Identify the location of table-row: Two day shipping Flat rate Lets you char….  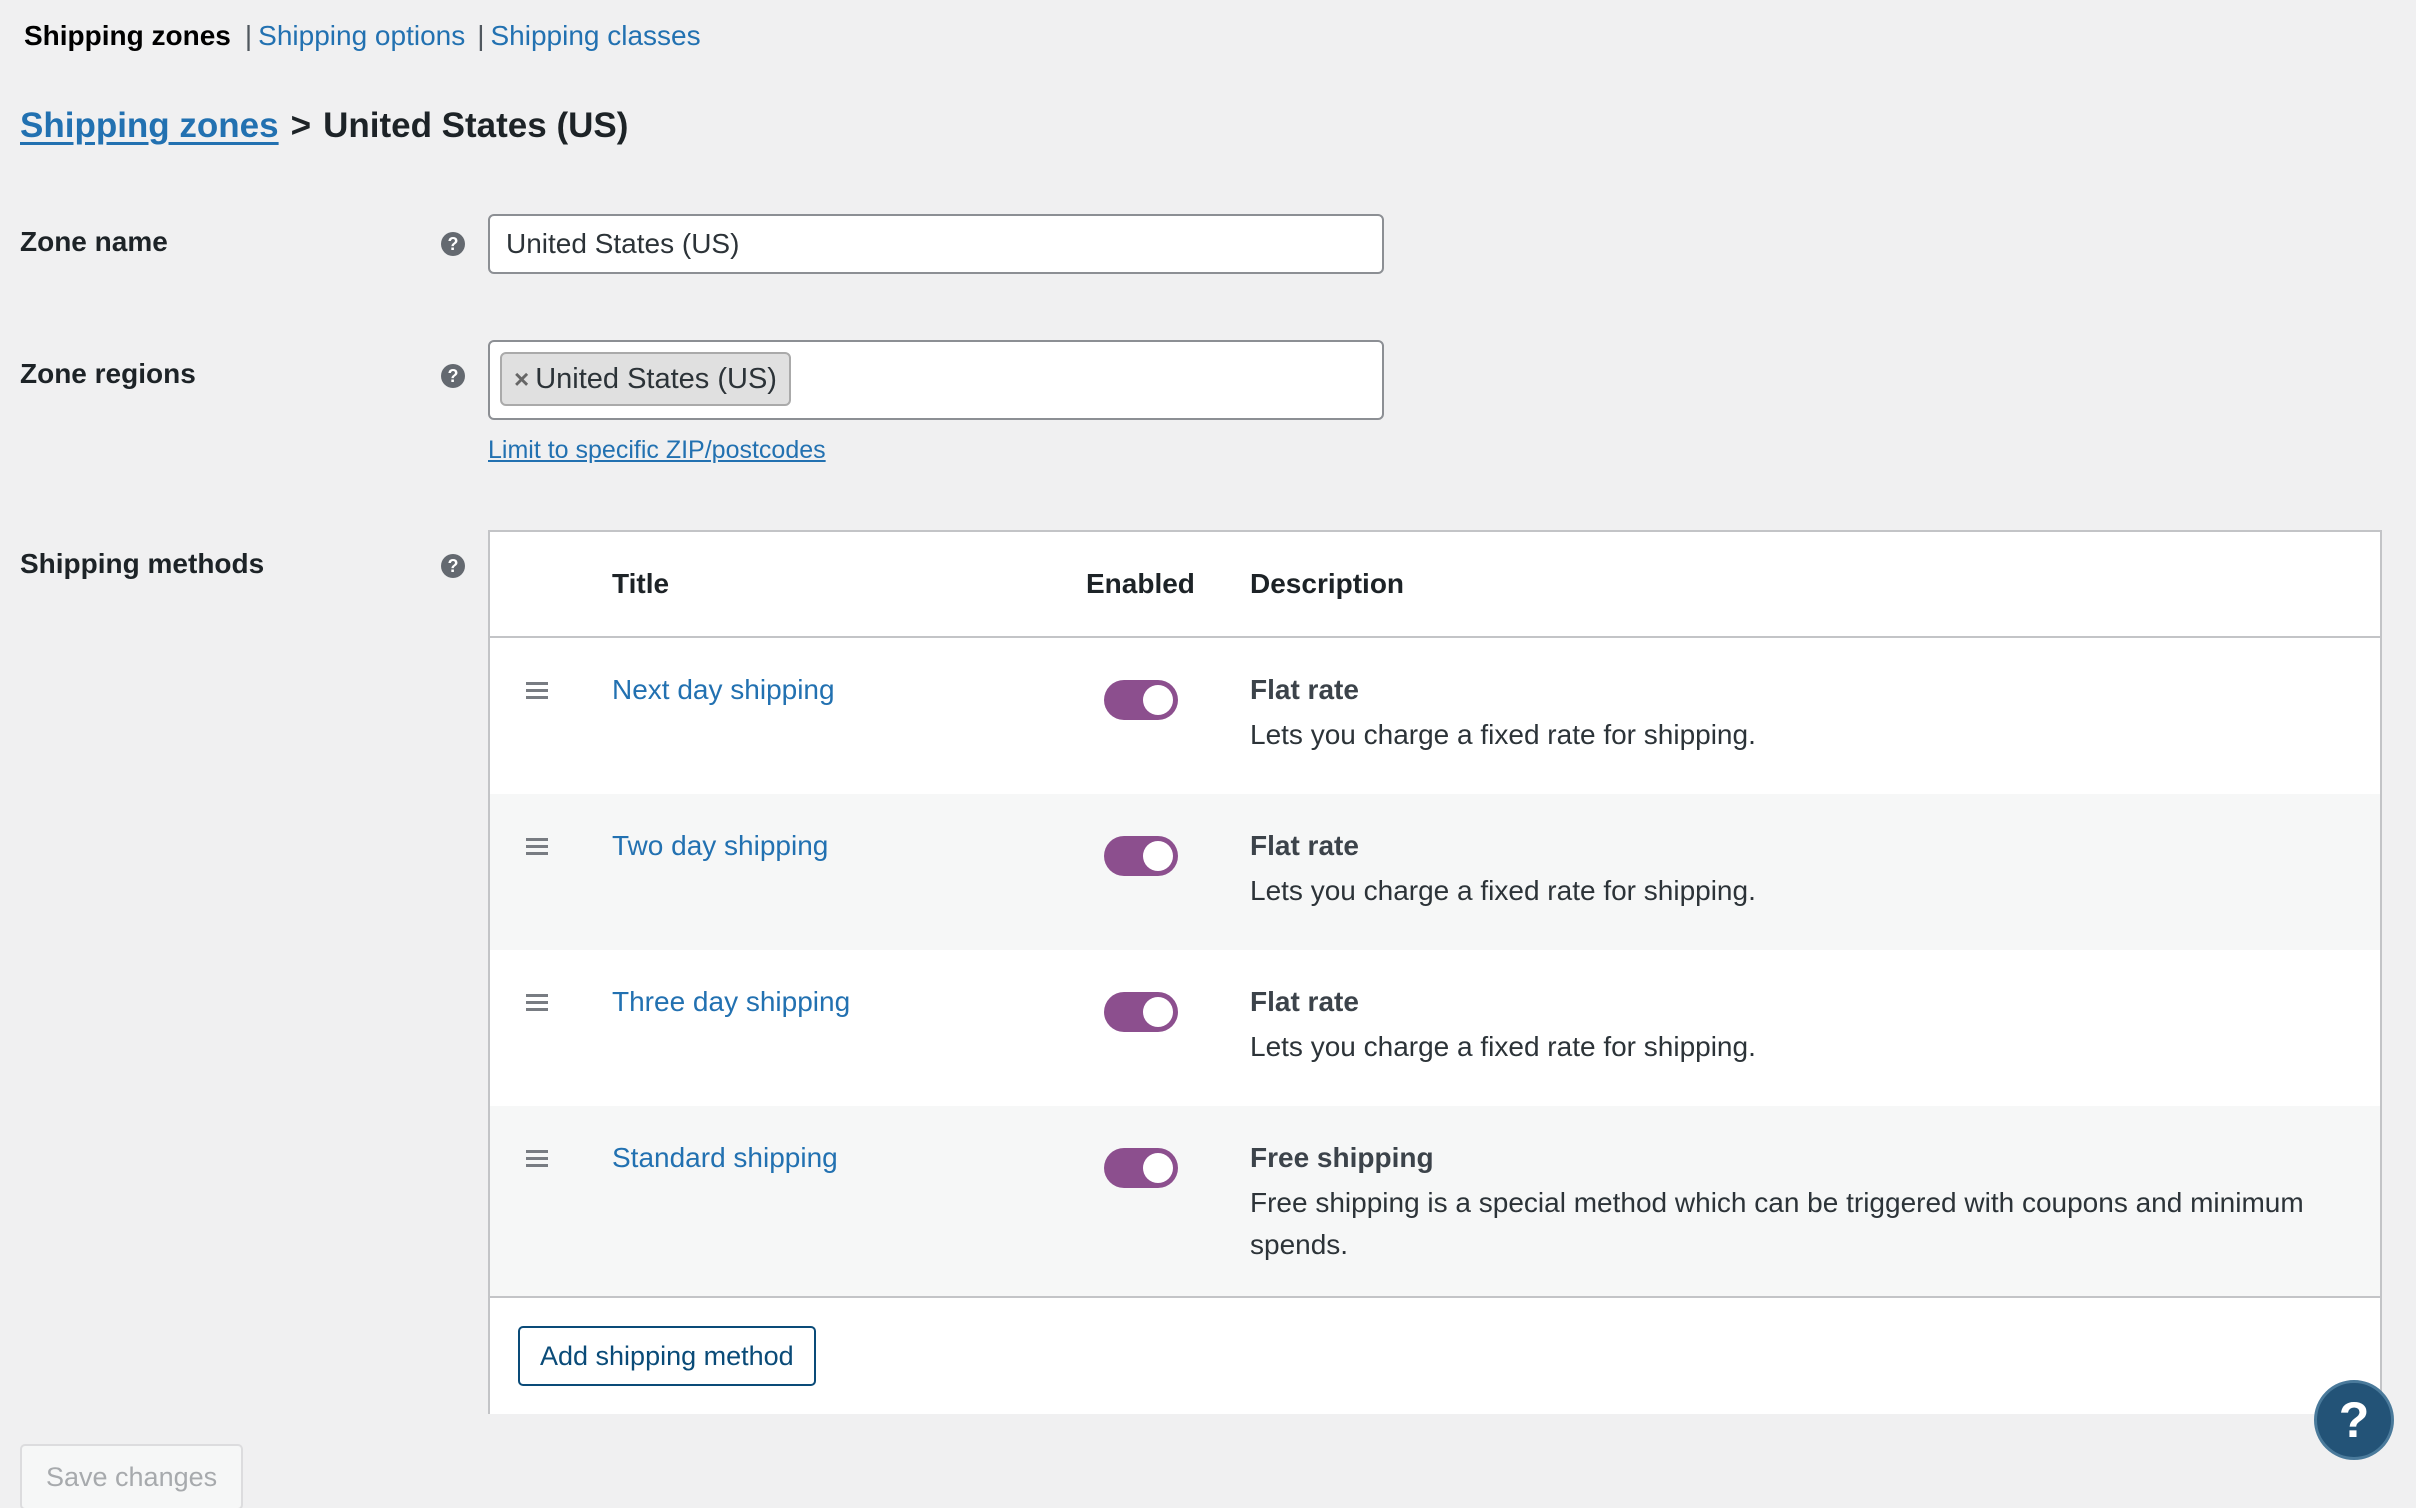
(1435, 872).